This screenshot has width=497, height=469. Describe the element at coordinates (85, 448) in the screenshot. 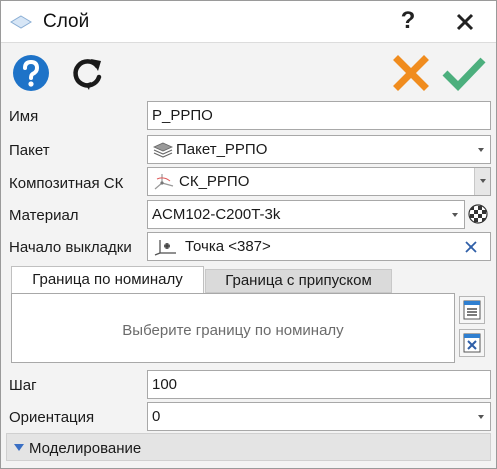

I see `modeling-section-label: Моделирование` at that location.